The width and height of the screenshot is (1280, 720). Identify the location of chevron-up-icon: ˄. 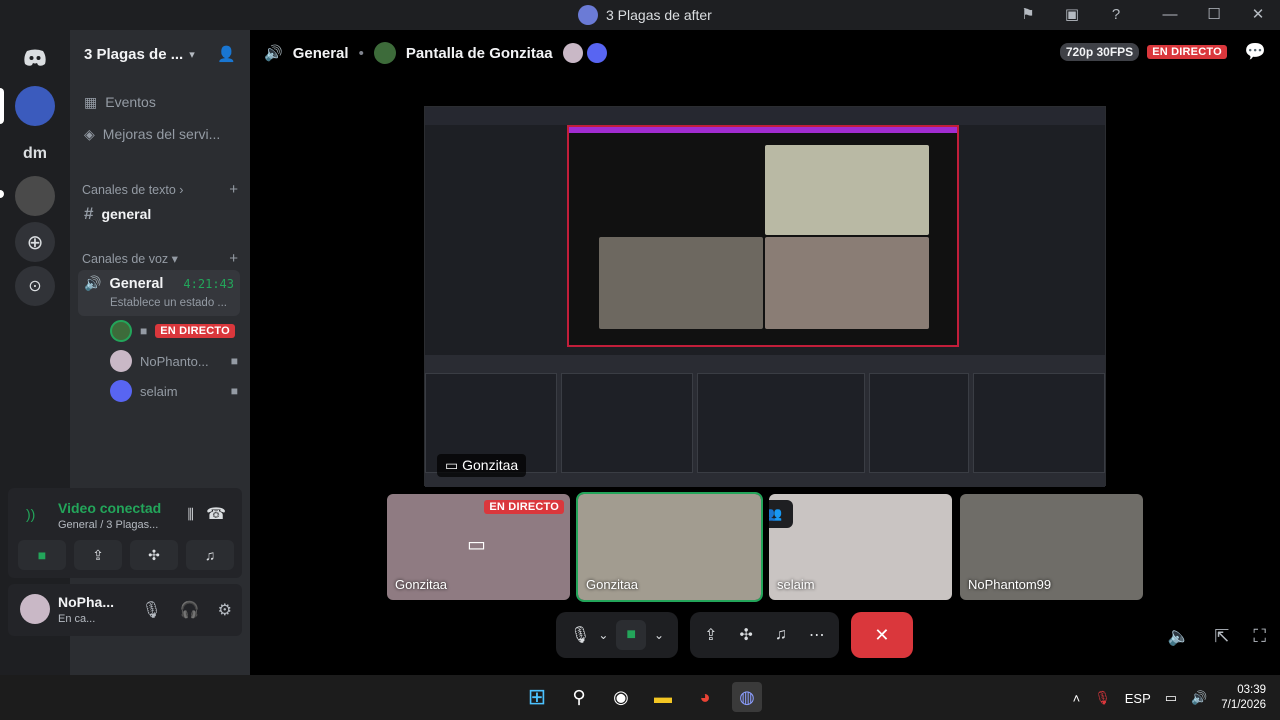
(1077, 698).